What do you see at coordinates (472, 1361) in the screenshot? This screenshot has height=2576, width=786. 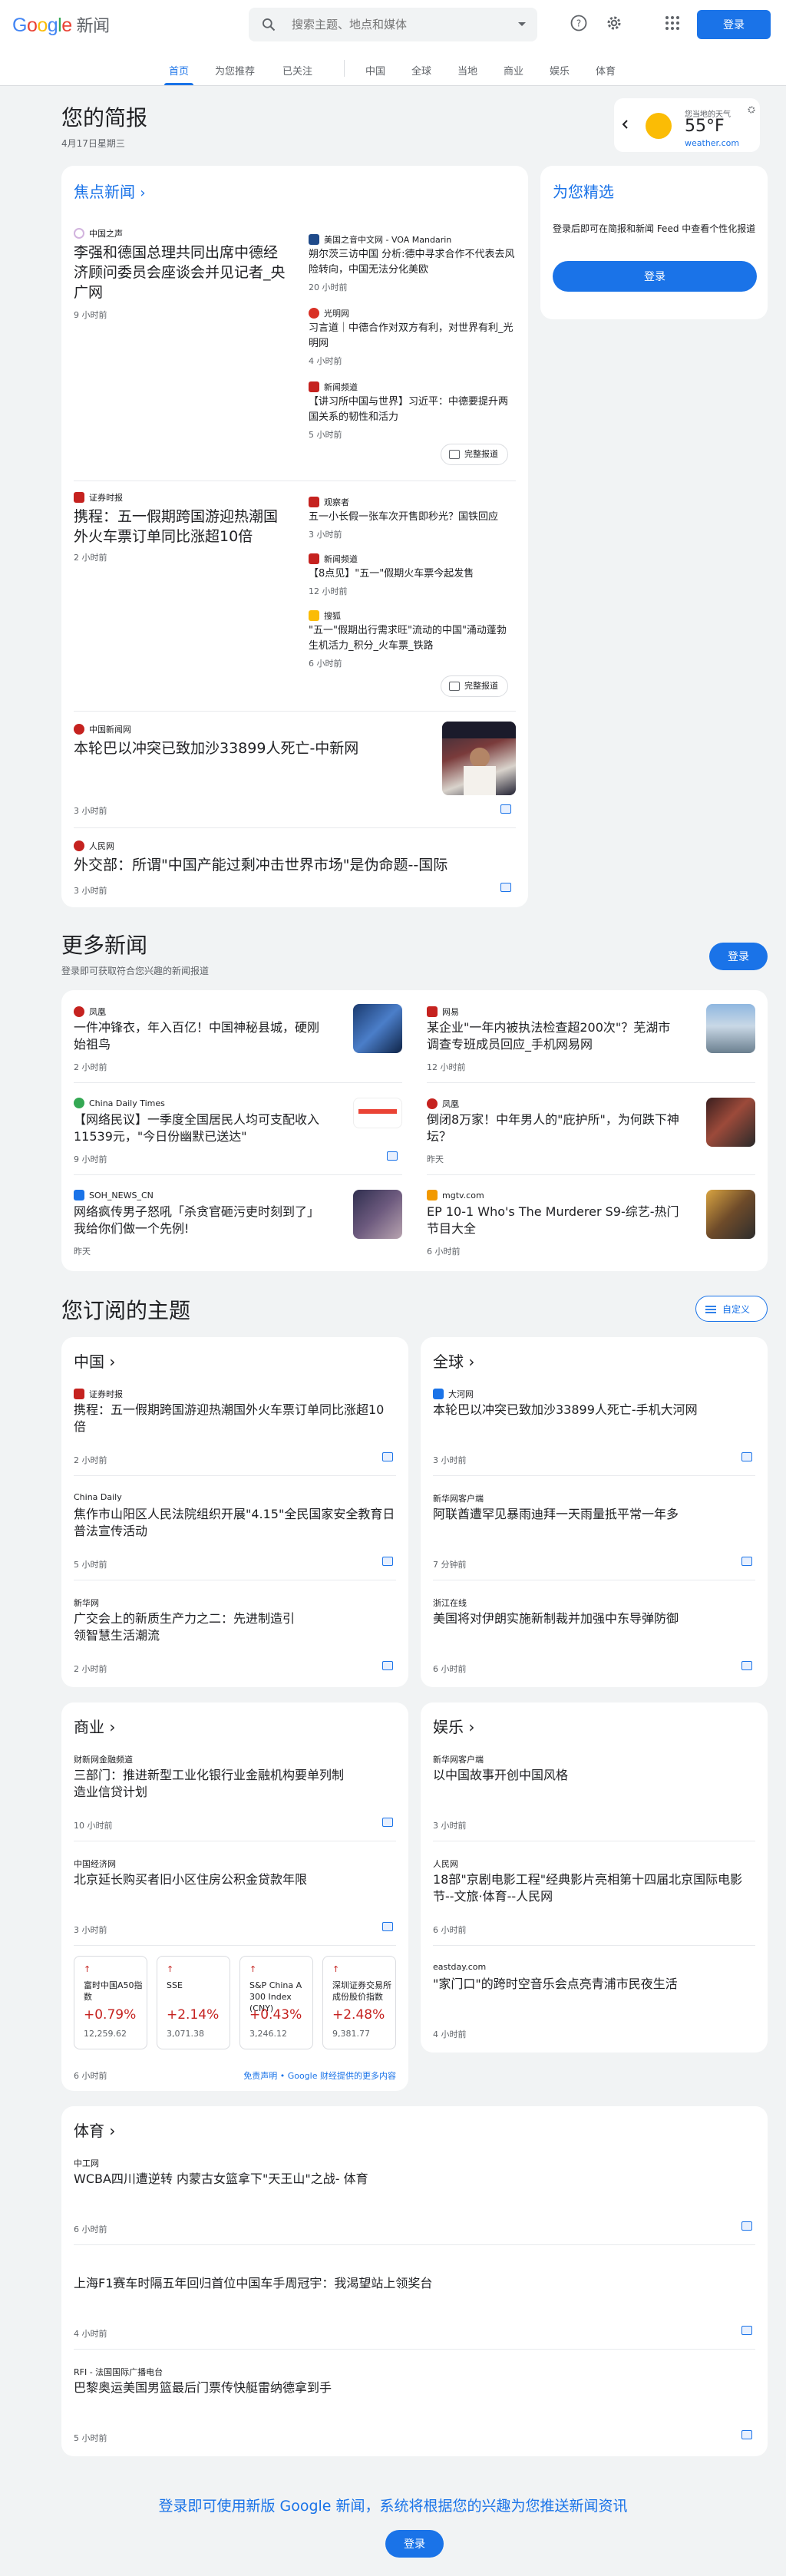 I see `chevron-right-icon: ›` at bounding box center [472, 1361].